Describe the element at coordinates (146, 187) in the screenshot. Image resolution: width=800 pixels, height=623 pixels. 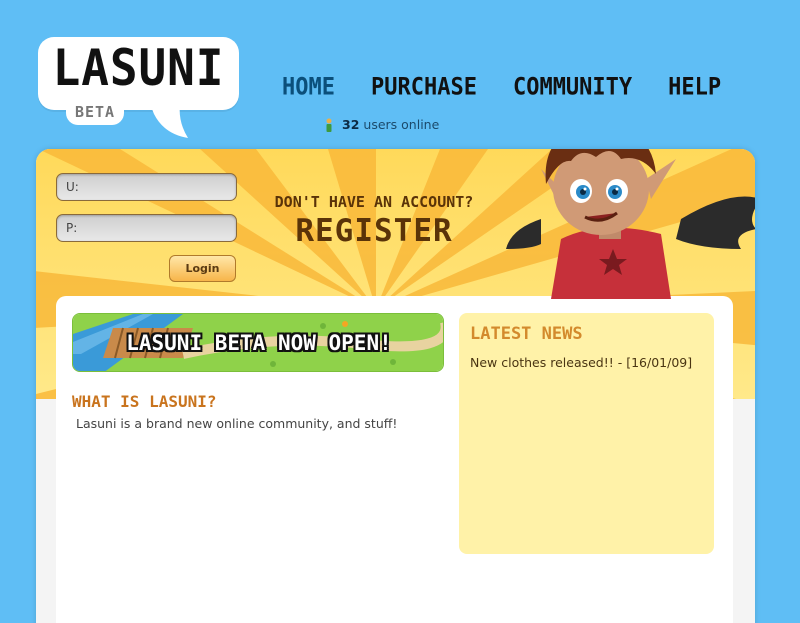
I see `username-field: U:` at that location.